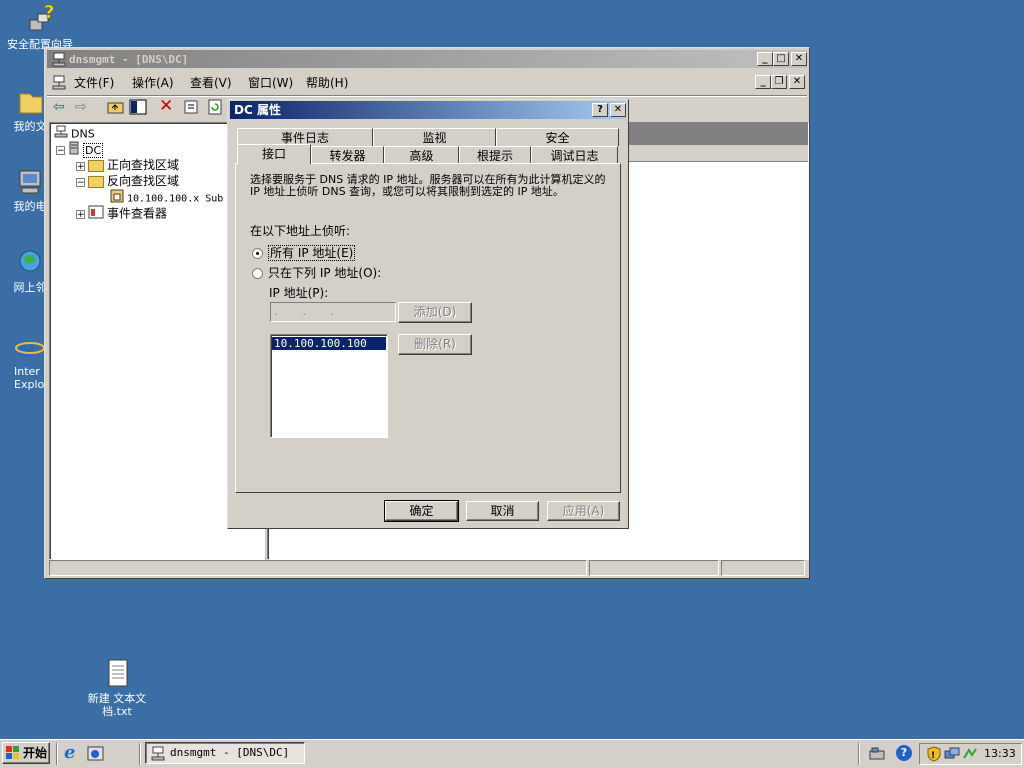  I want to click on listen-label: 在以下地址上侦听:, so click(300, 231).